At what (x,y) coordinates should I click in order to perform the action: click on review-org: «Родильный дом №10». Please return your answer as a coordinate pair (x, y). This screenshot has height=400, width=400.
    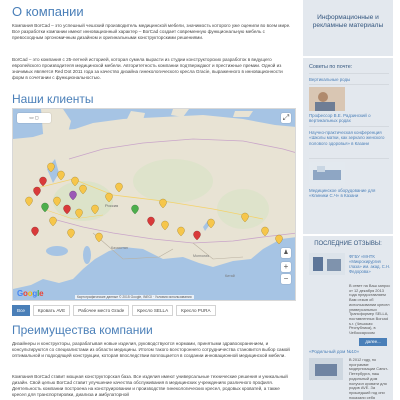
    Looking at the image, I should click on (349, 351).